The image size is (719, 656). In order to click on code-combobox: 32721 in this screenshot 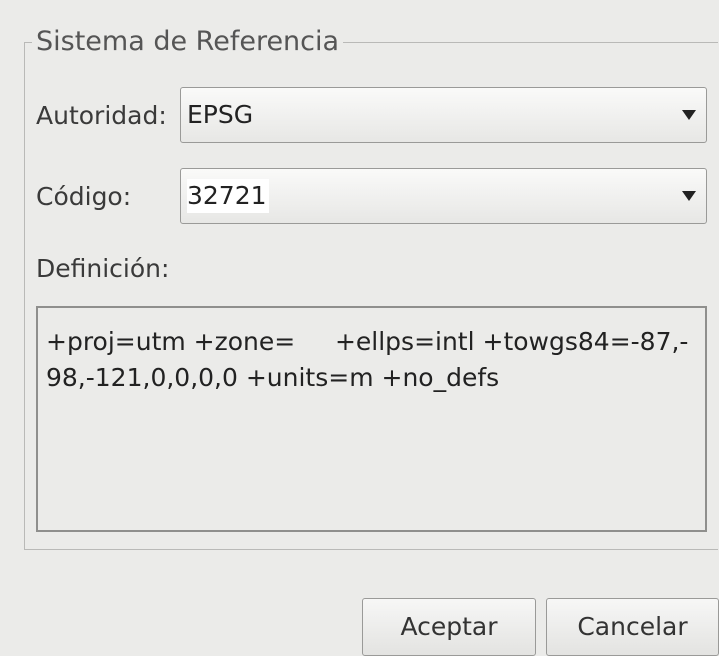, I will do `click(443, 196)`.